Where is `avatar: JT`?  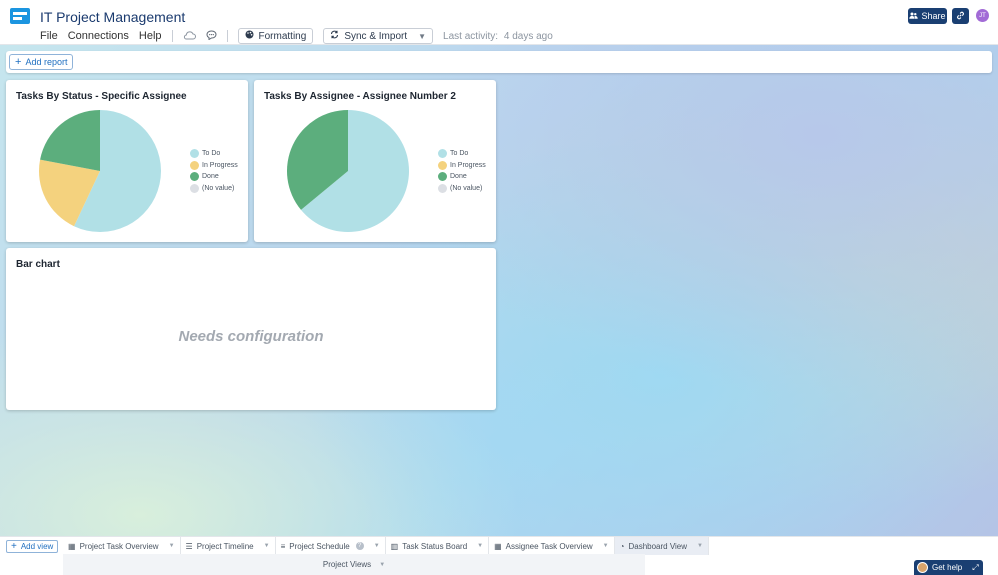 avatar: JT is located at coordinates (982, 15).